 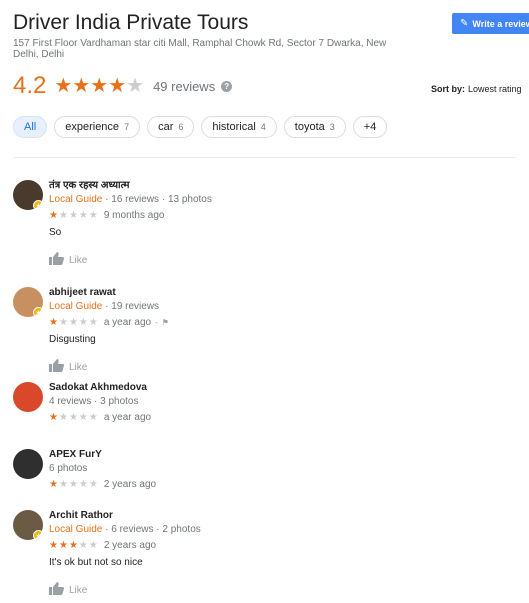 I want to click on filter-chip-count: 6, so click(x=181, y=127).